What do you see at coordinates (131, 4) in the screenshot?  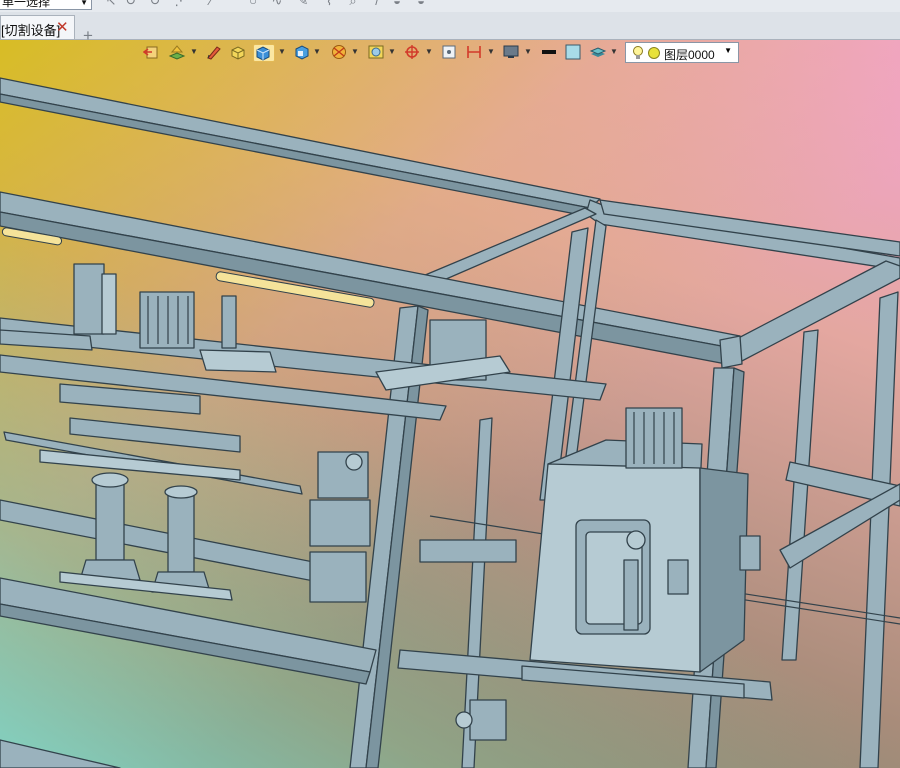 I see `rotate-icon: ↺` at bounding box center [131, 4].